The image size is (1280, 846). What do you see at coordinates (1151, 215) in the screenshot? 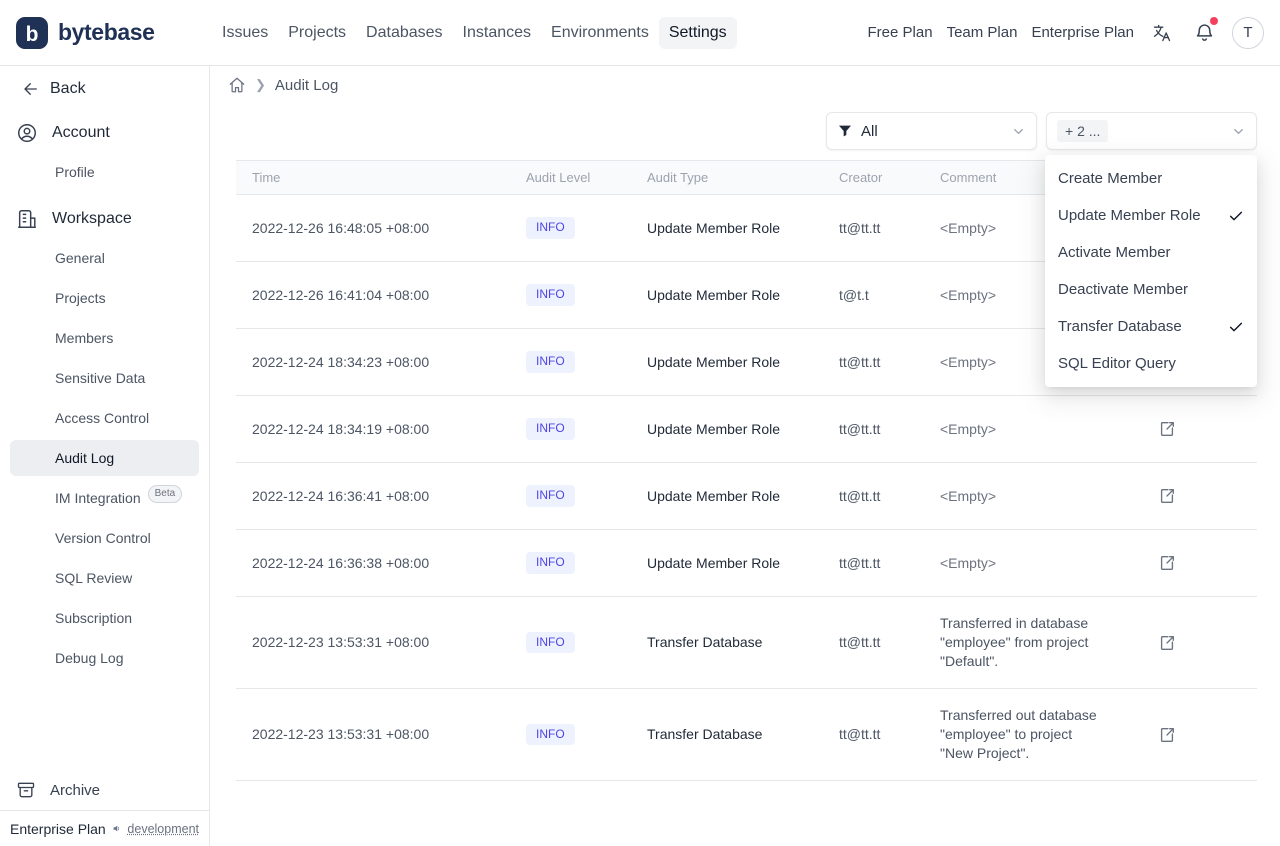
I see `menu-item-update-member-role: Update Member Role` at bounding box center [1151, 215].